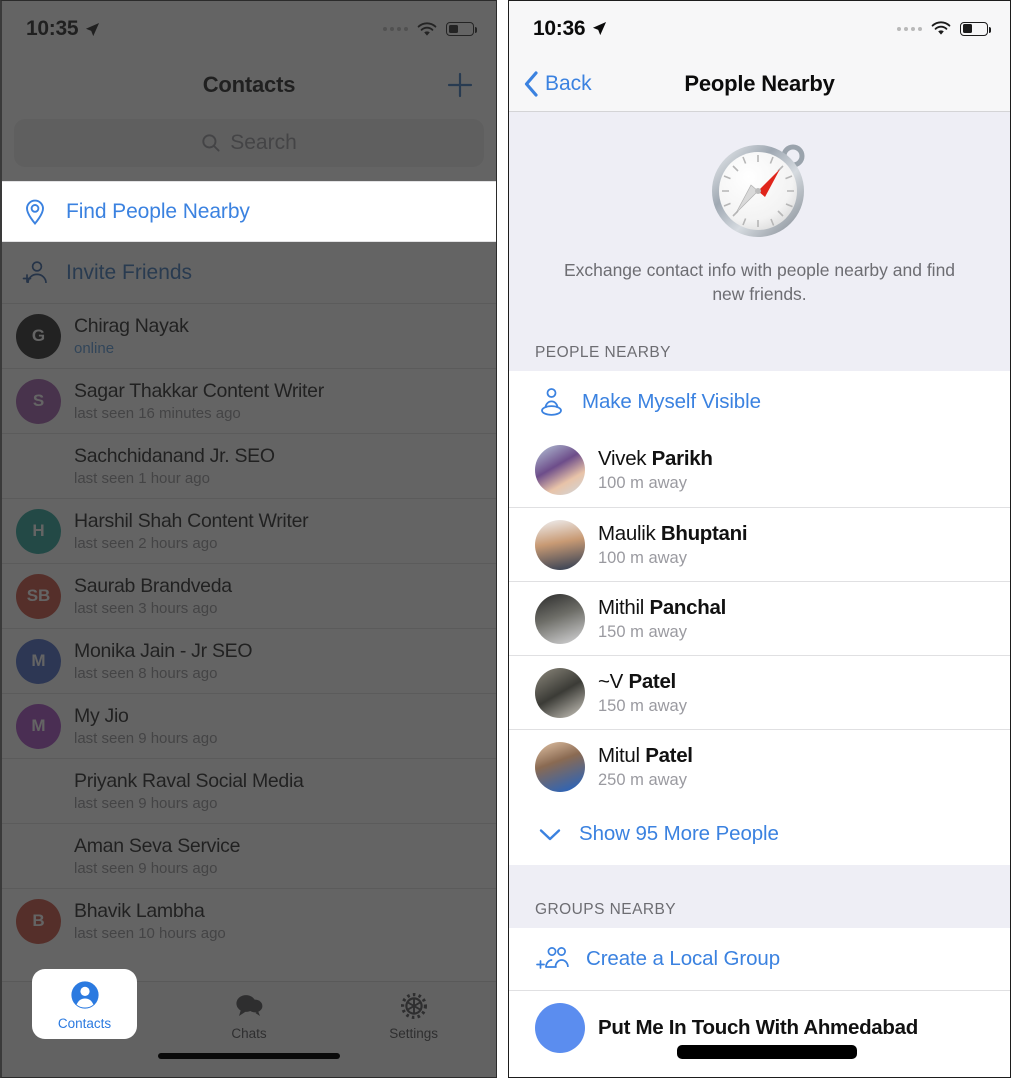 The height and width of the screenshot is (1078, 1011). What do you see at coordinates (642, 779) in the screenshot?
I see `person-distance: 250 m away` at bounding box center [642, 779].